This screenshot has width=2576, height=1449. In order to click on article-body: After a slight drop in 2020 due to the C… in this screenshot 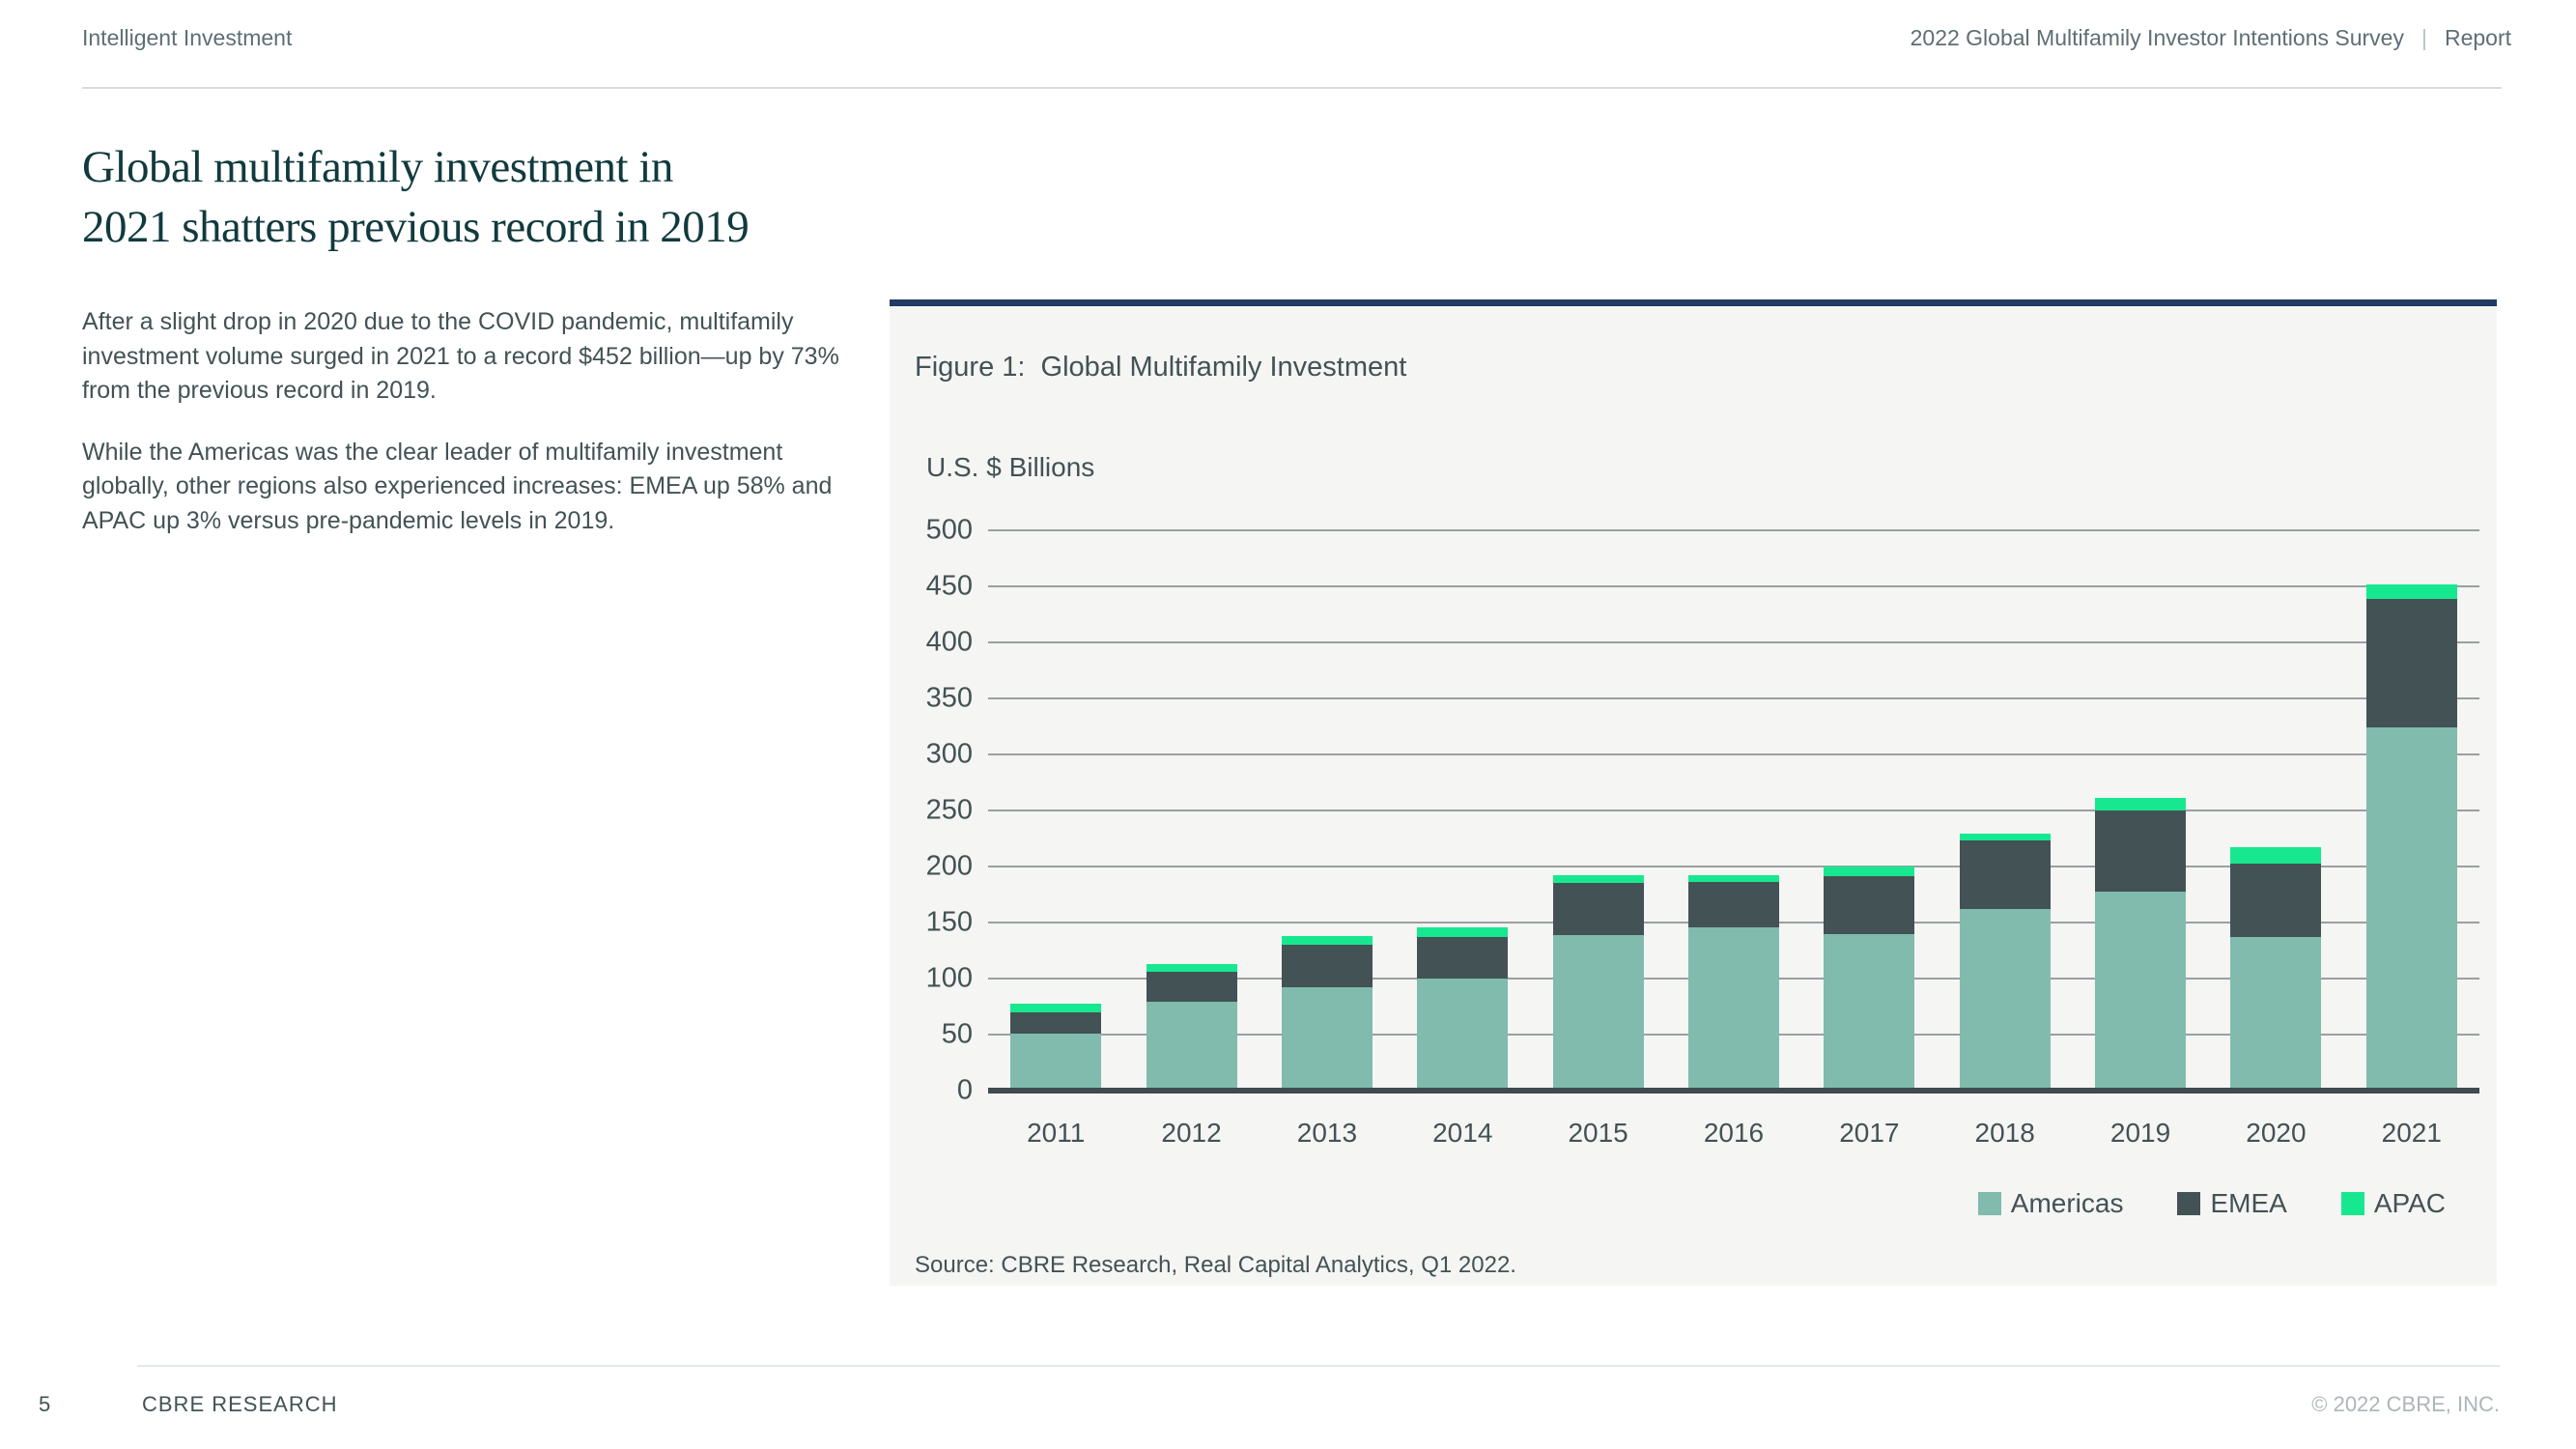, I will do `click(471, 435)`.